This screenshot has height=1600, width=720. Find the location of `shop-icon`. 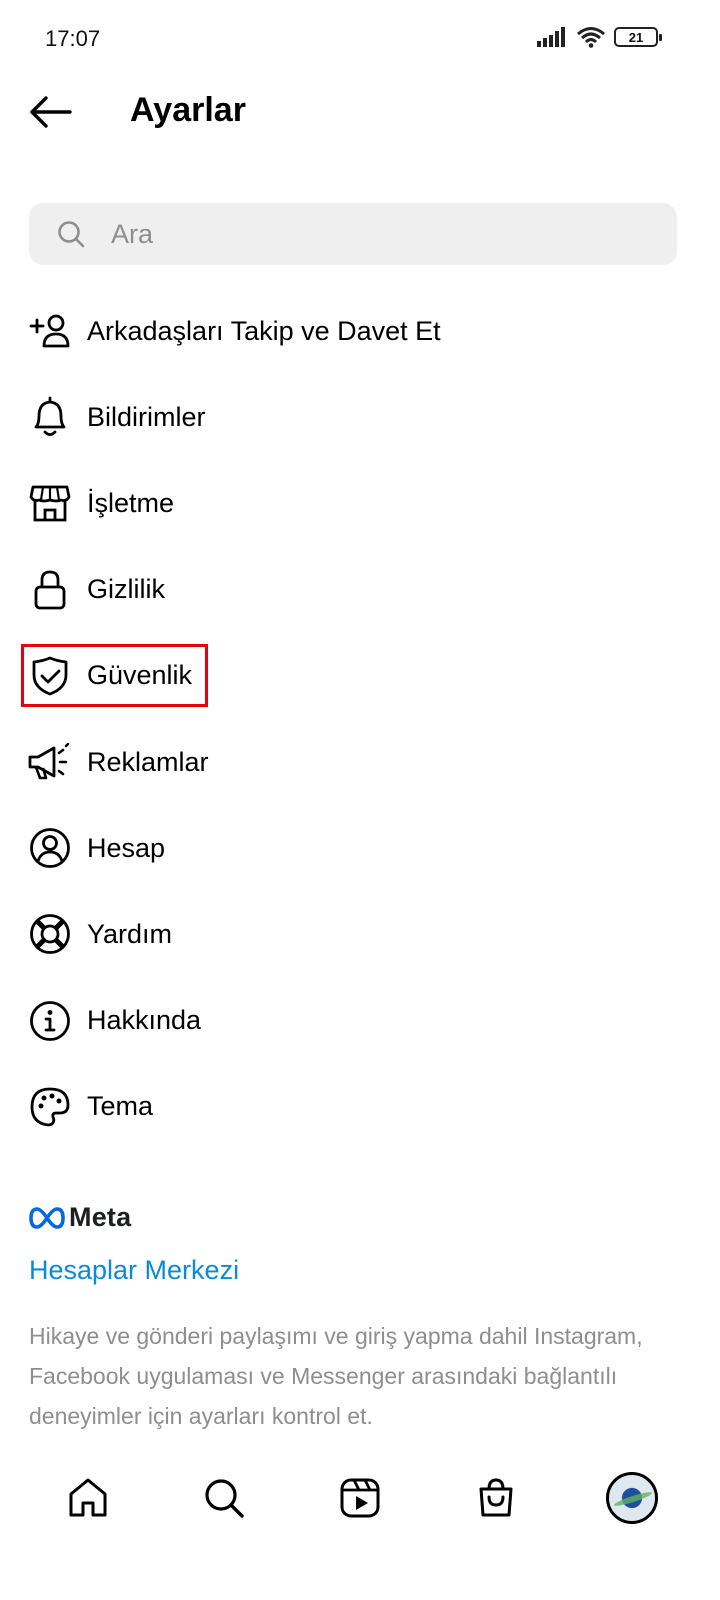

shop-icon is located at coordinates (496, 1497).